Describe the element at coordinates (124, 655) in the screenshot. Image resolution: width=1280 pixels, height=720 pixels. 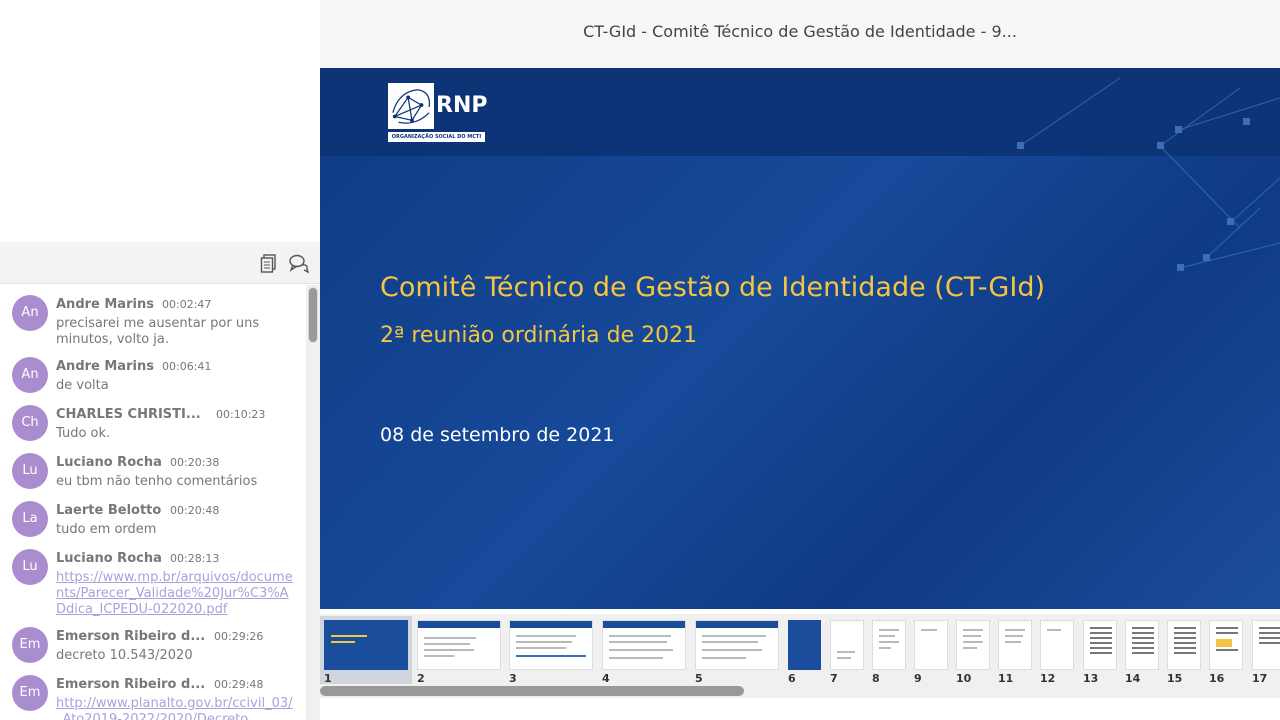
I see `message-text: decreto 10.543/2020` at that location.